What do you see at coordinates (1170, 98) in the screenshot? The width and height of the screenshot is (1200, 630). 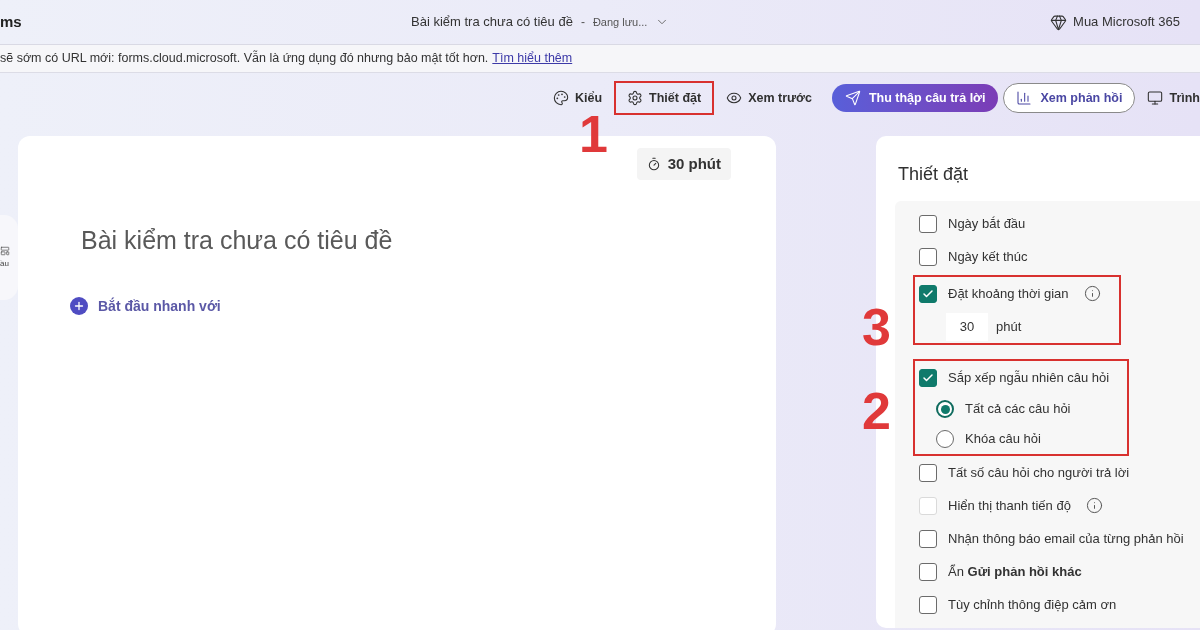 I see `toolbar-button: Trình` at bounding box center [1170, 98].